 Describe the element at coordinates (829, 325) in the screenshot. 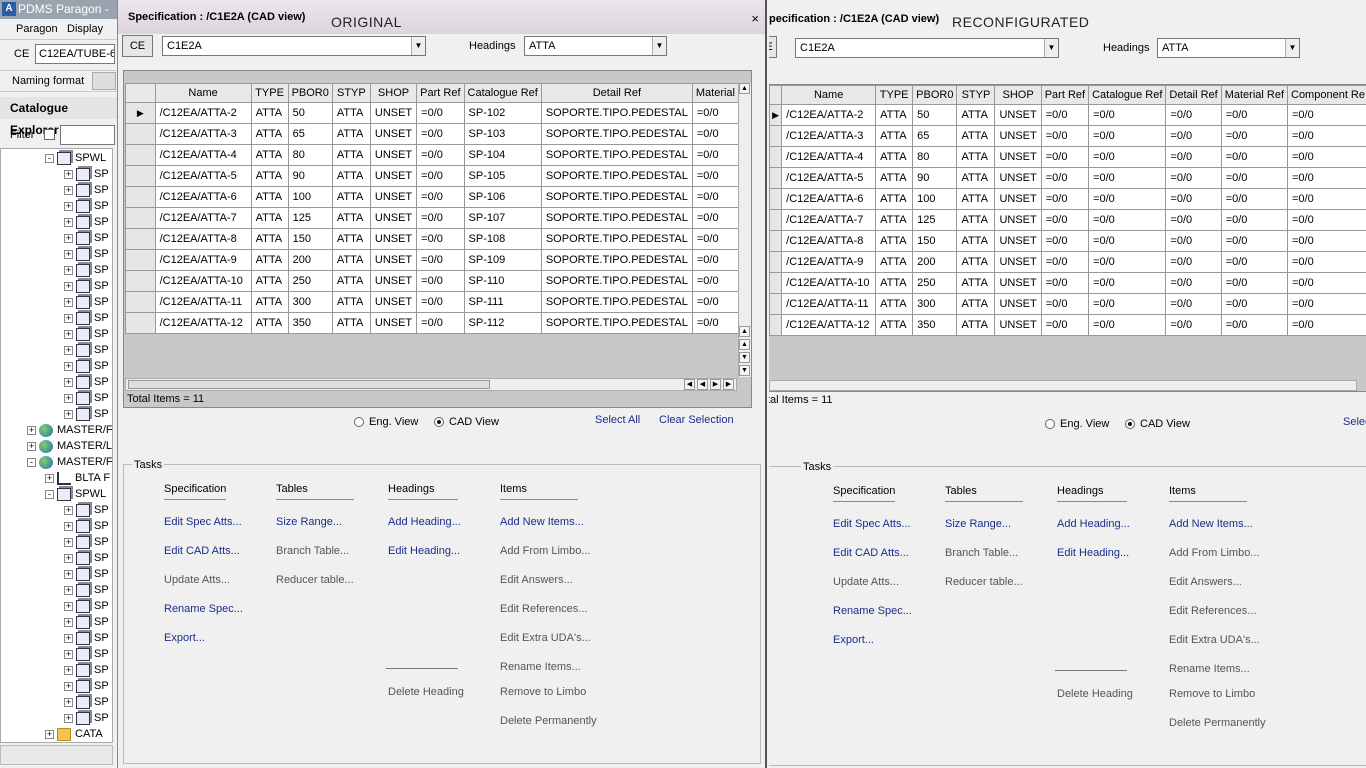

I see `table-cell: /C12EA/ATTA-12` at that location.